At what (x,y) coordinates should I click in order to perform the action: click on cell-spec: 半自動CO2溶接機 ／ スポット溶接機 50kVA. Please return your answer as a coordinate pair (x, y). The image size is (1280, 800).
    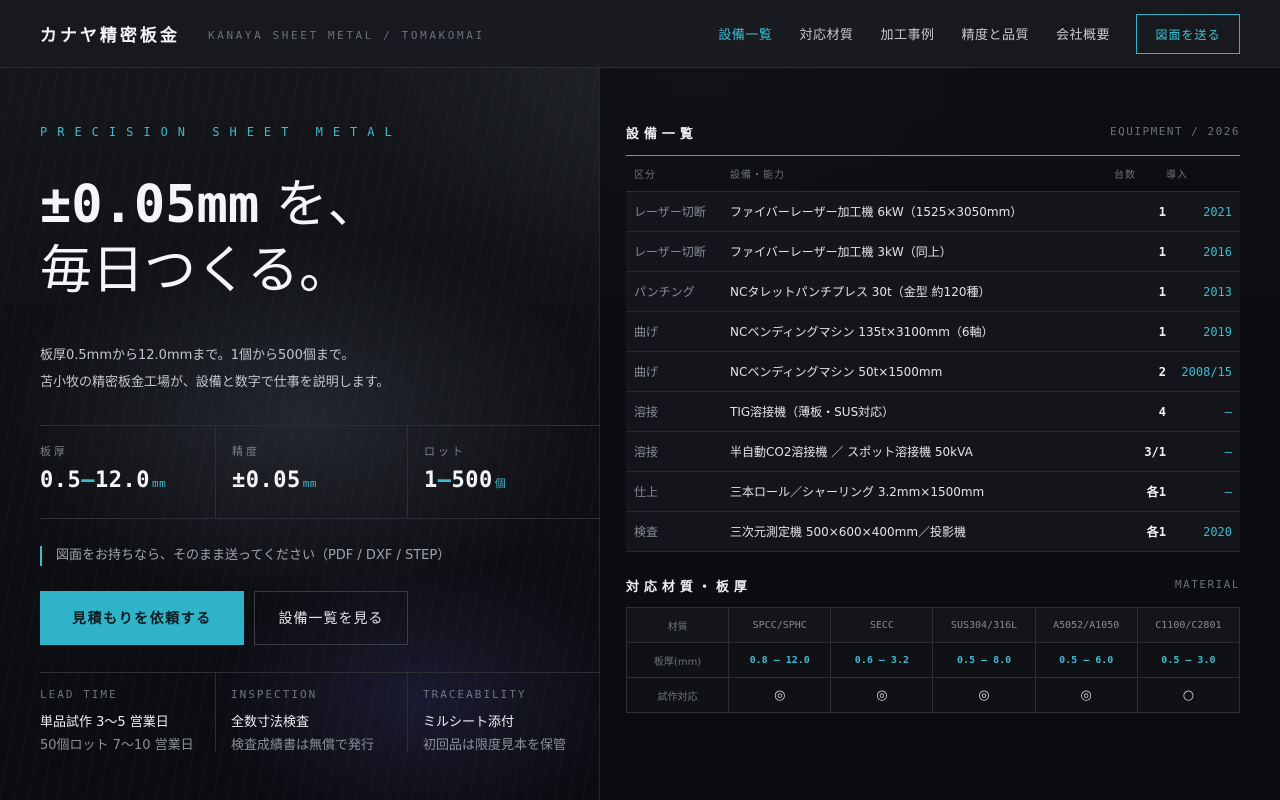
    Looking at the image, I should click on (918, 451).